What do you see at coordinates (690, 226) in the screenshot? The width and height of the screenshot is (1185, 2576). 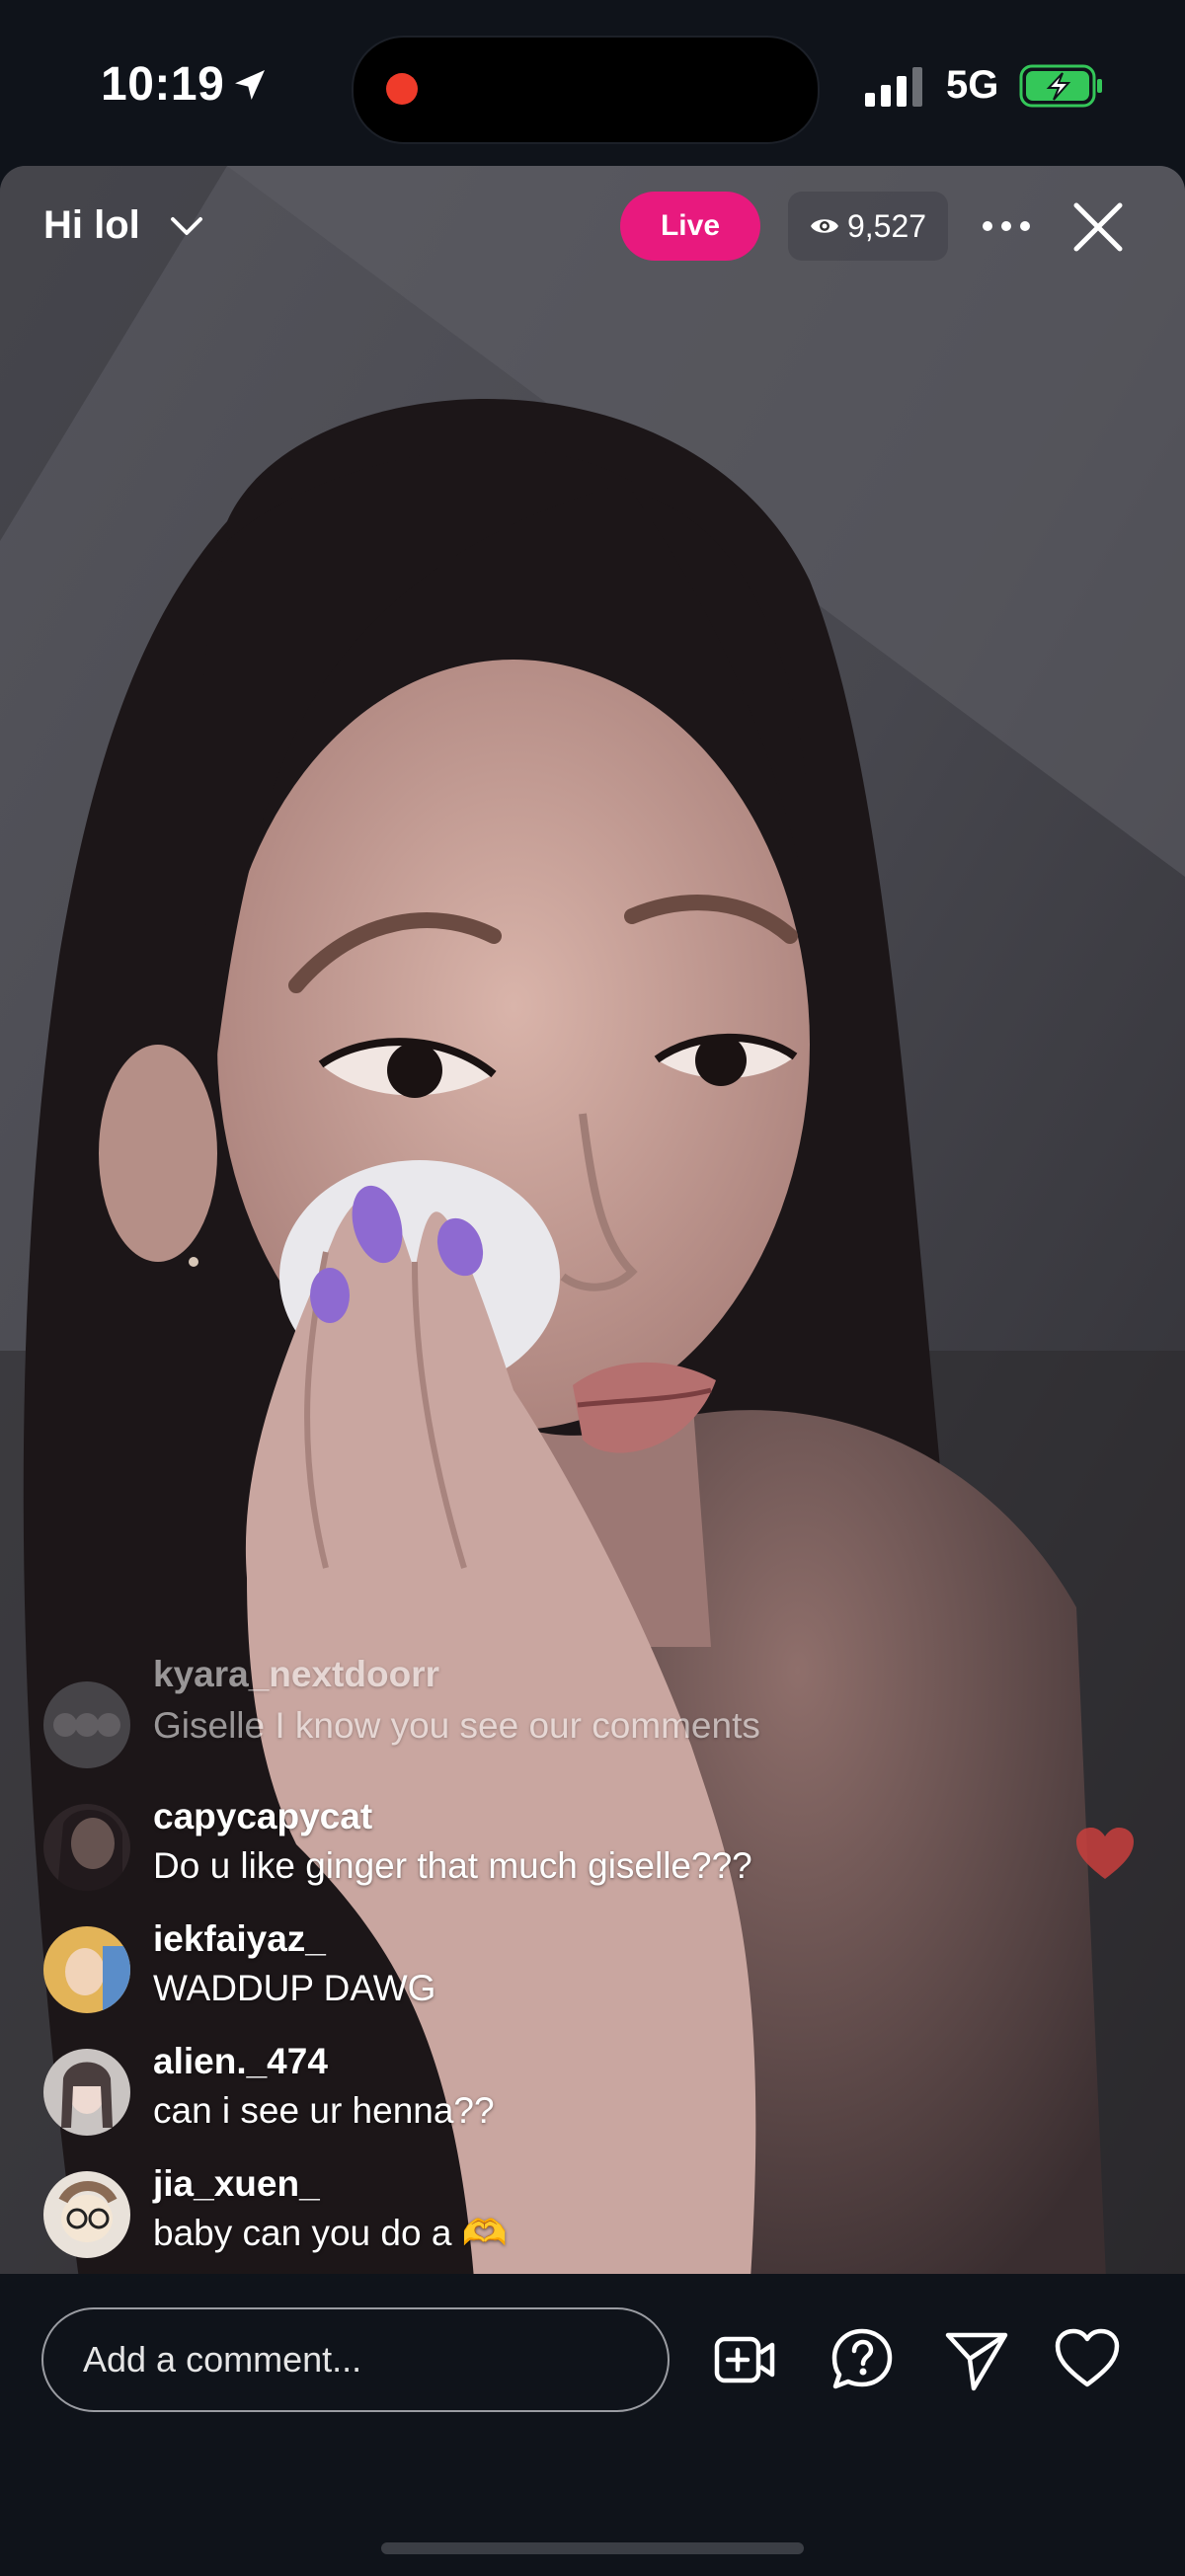 I see `live-badge: Live` at bounding box center [690, 226].